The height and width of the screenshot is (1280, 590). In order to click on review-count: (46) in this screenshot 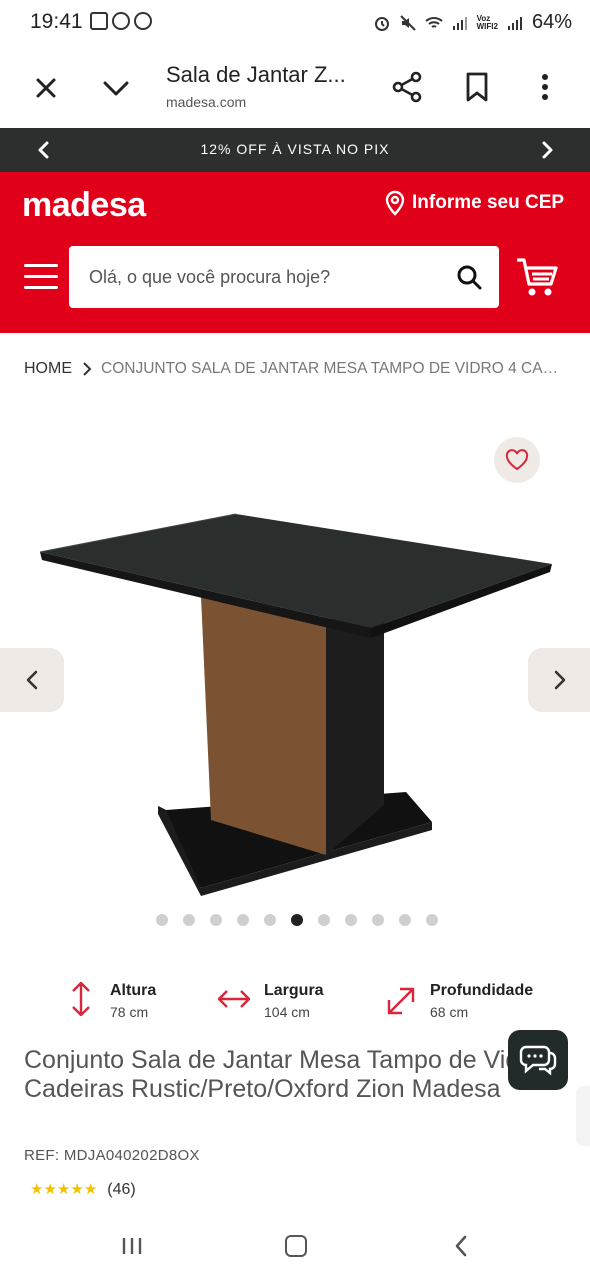, I will do `click(121, 1189)`.